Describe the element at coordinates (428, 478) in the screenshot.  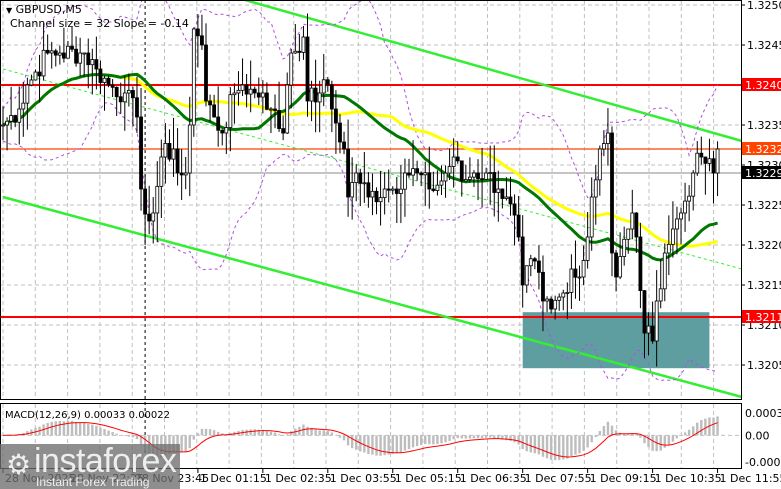
I see `x-tick-label: 1 Dec 05:15` at that location.